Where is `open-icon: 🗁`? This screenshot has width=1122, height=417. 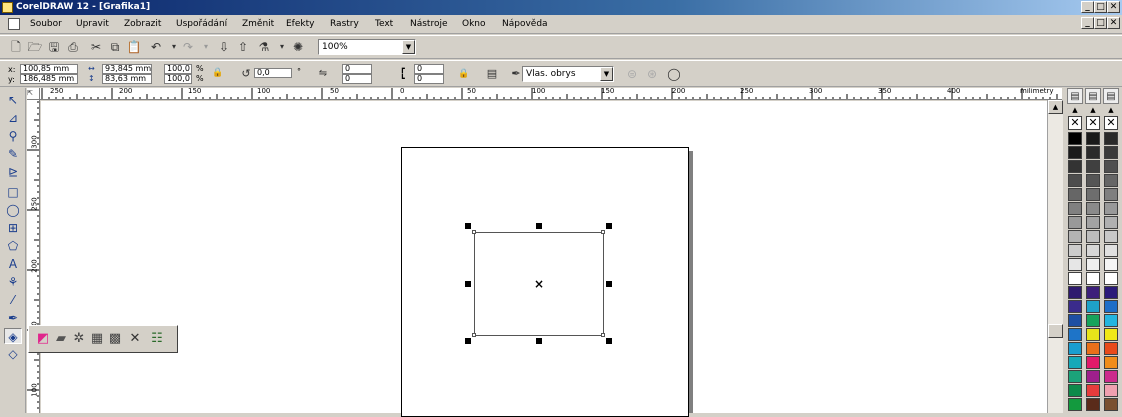 open-icon: 🗁 is located at coordinates (35, 47).